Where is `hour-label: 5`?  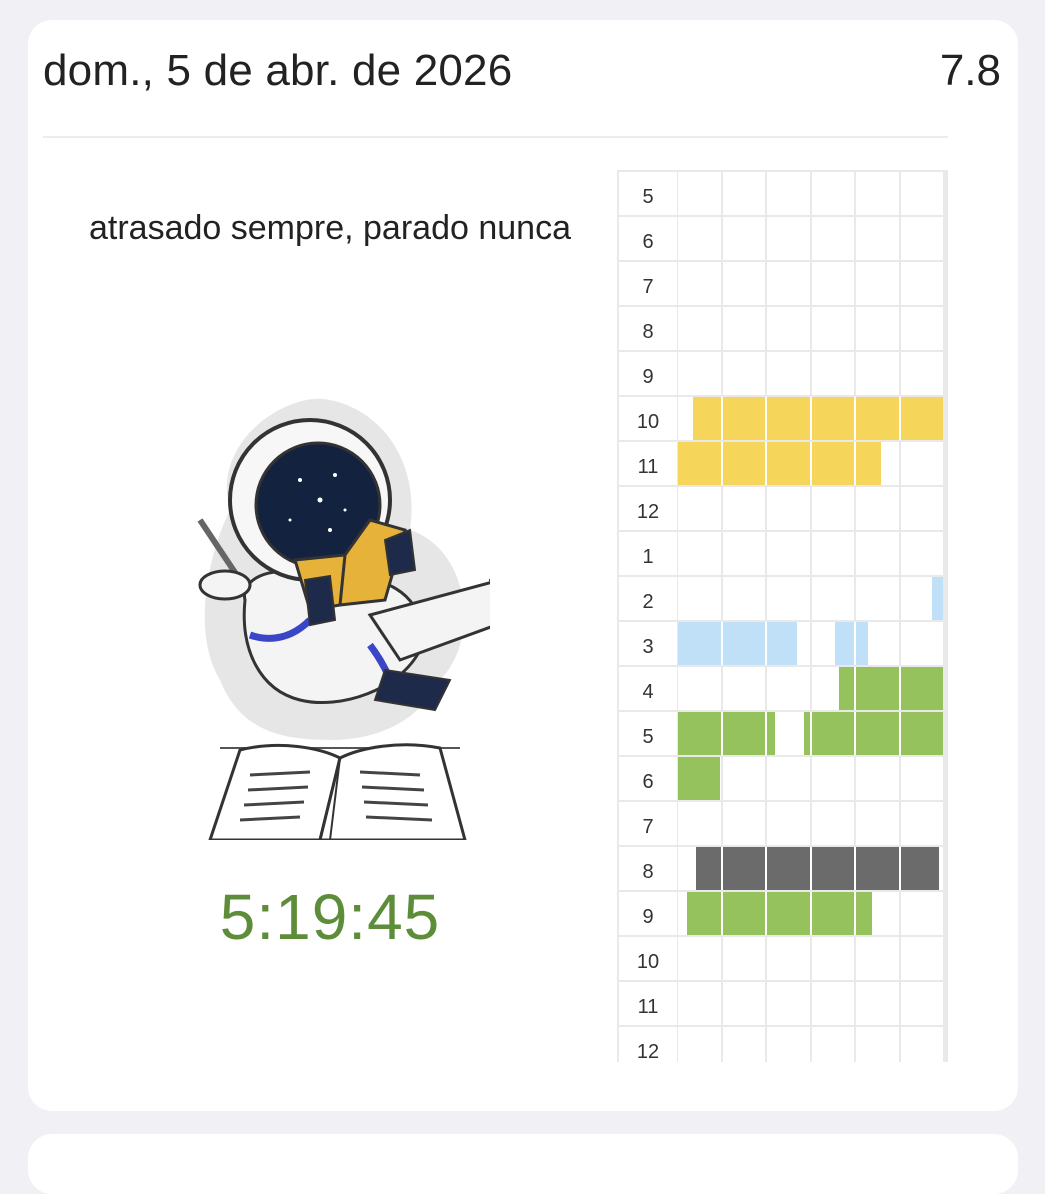 hour-label: 5 is located at coordinates (648, 733).